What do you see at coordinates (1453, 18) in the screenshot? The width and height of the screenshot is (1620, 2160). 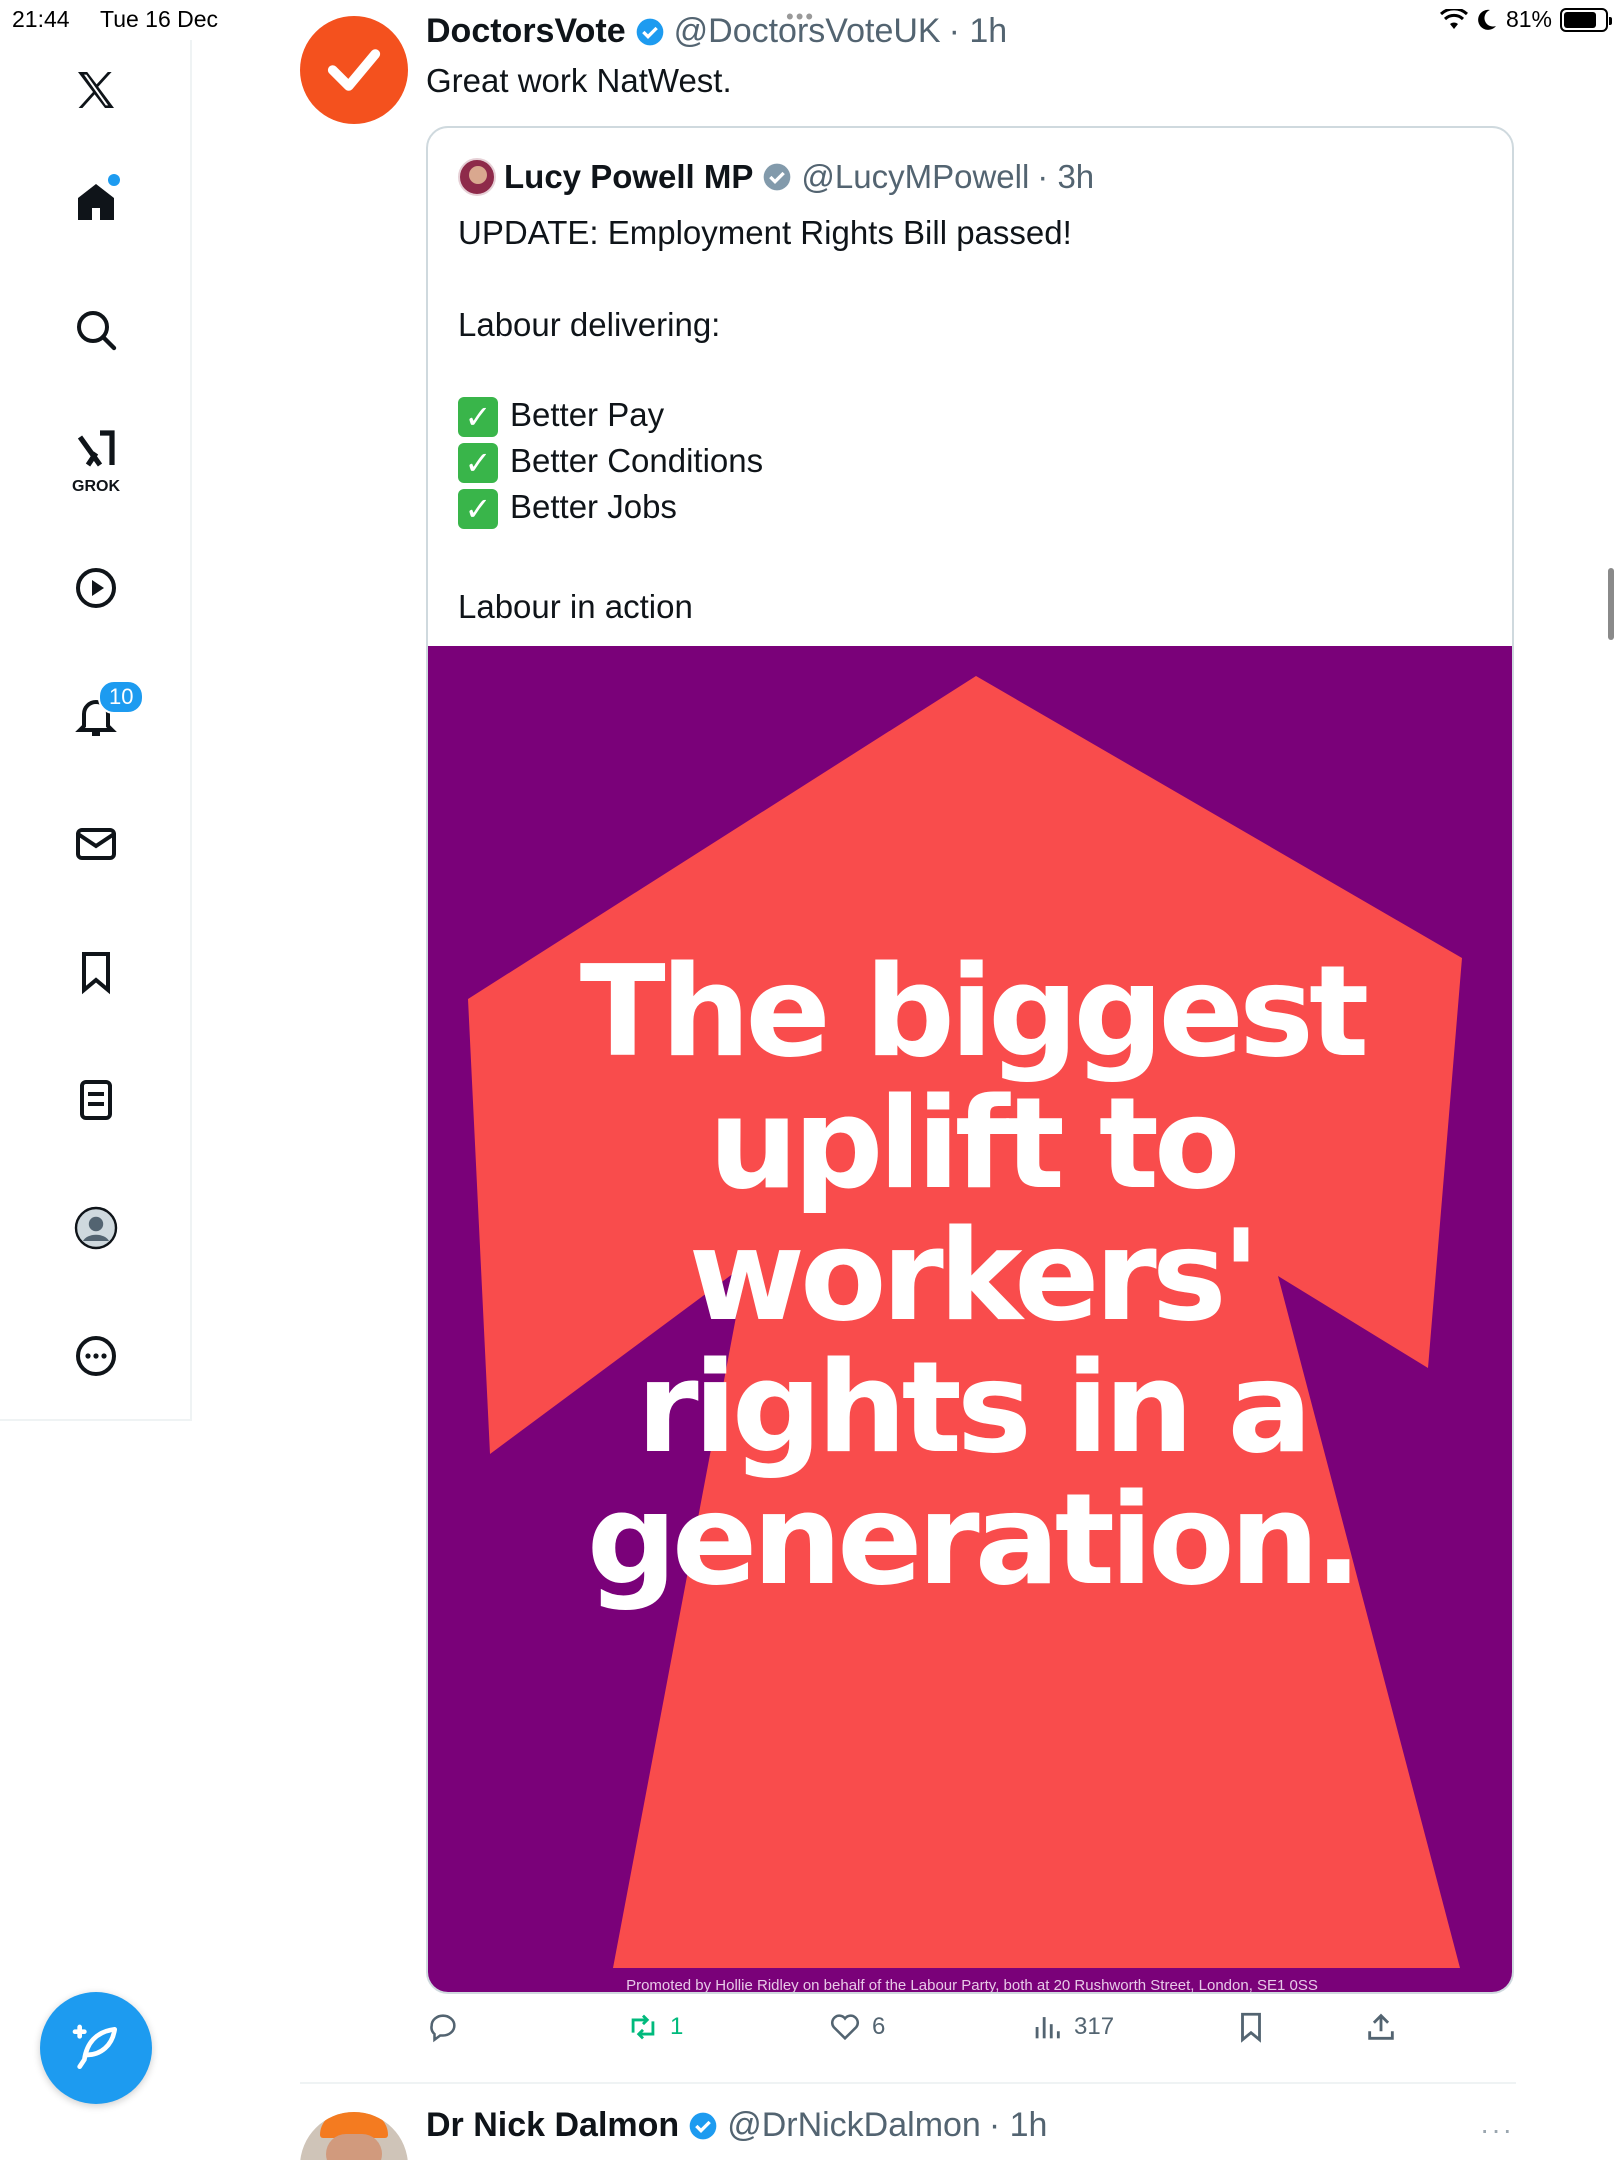 I see `wifi-icon` at bounding box center [1453, 18].